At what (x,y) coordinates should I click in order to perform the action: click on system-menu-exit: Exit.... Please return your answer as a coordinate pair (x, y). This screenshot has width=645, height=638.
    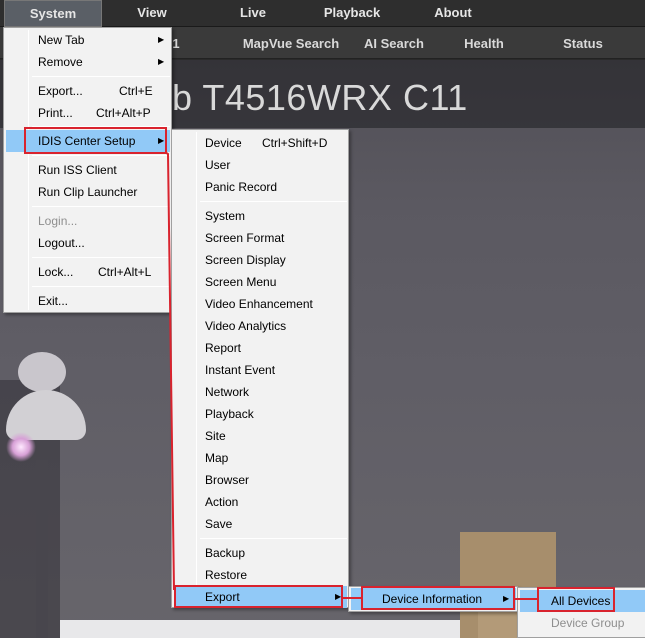
    Looking at the image, I should click on (88, 301).